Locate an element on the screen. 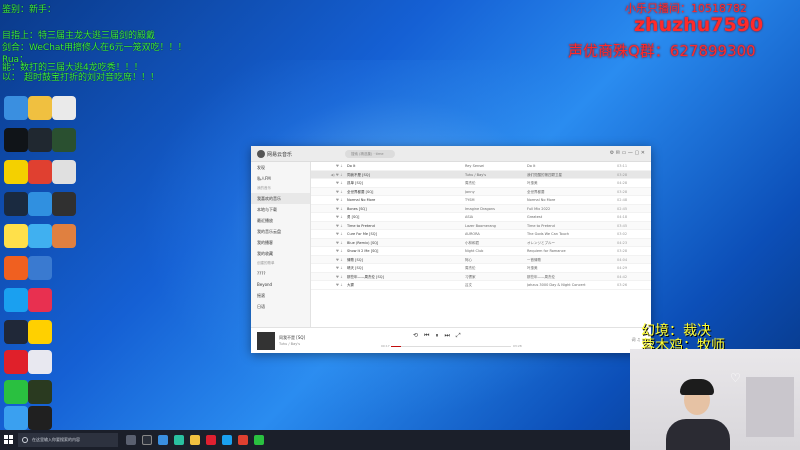  sidebar-item-podcast: 我的播客 is located at coordinates (280, 242).